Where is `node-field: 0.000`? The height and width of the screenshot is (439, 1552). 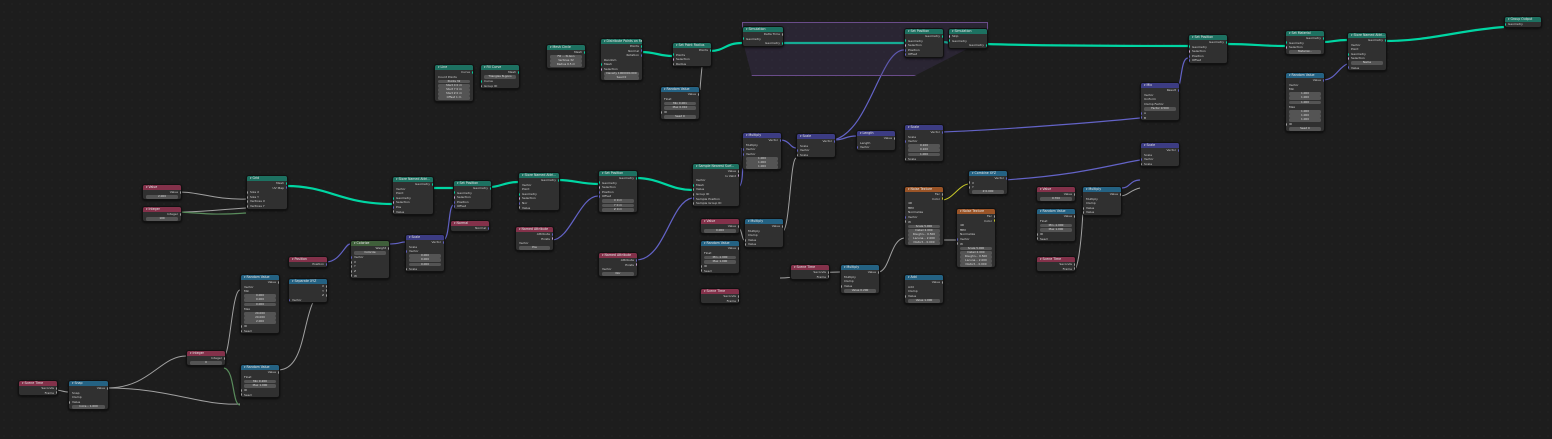 node-field: 0.000 is located at coordinates (720, 230).